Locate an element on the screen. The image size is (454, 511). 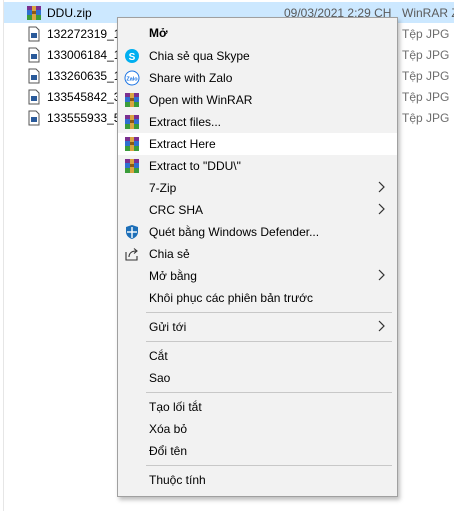
file-type: WinRAR Z is located at coordinates (428, 12).